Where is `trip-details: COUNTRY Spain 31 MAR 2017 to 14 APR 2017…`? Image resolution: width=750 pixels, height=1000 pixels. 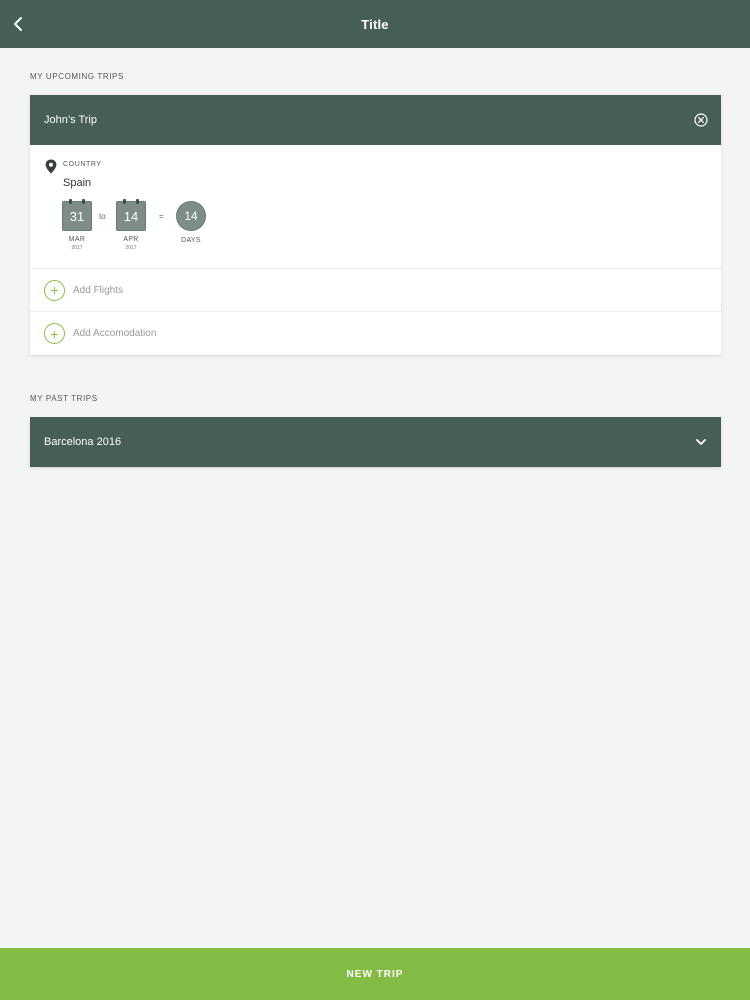 trip-details: COUNTRY Spain 31 MAR 2017 to 14 APR 2017… is located at coordinates (375, 207).